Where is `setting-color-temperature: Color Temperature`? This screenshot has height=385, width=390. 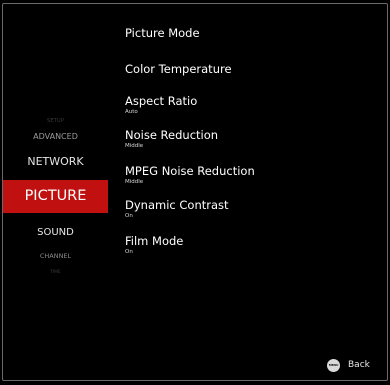
setting-color-temperature: Color Temperature is located at coordinates (178, 69).